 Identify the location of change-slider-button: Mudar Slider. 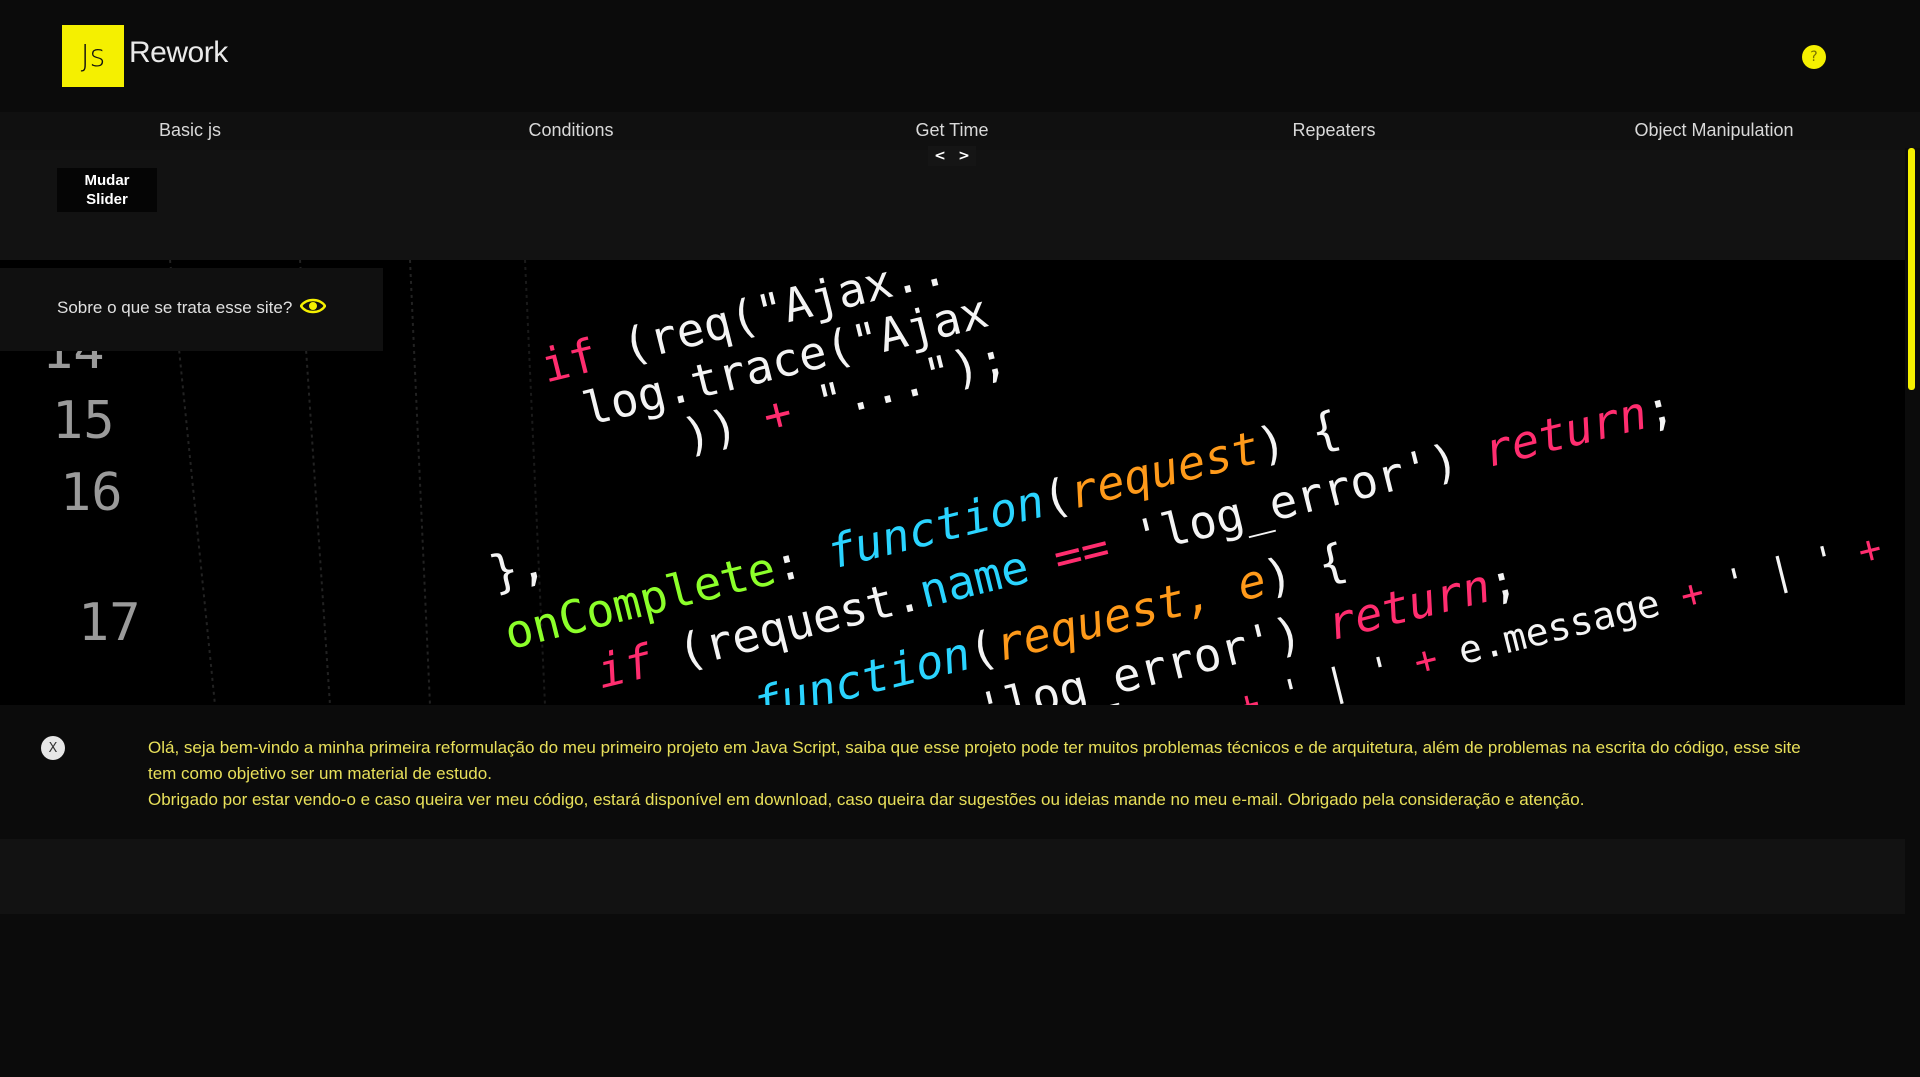
(107, 190).